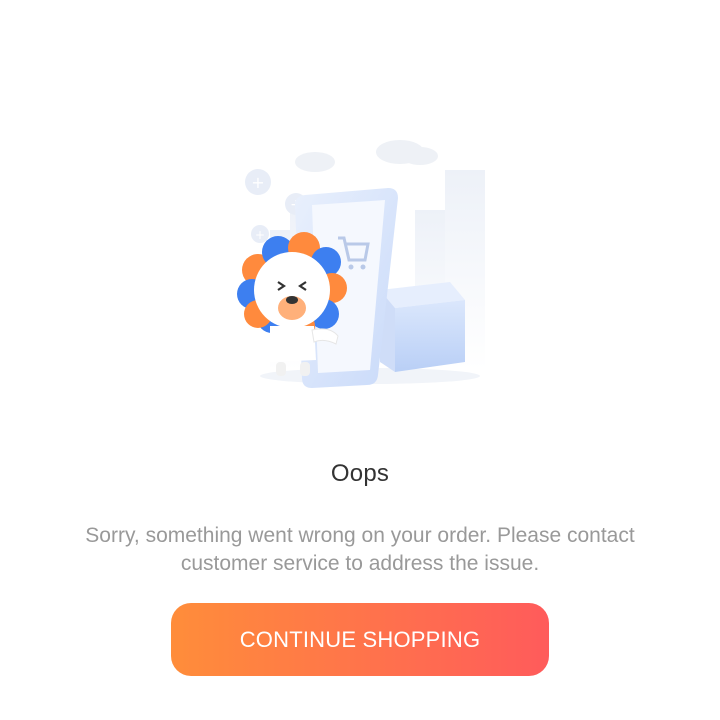 This screenshot has height=720, width=720. What do you see at coordinates (360, 639) in the screenshot?
I see `continue-shopping-button: CONTINUE SHOPPING` at bounding box center [360, 639].